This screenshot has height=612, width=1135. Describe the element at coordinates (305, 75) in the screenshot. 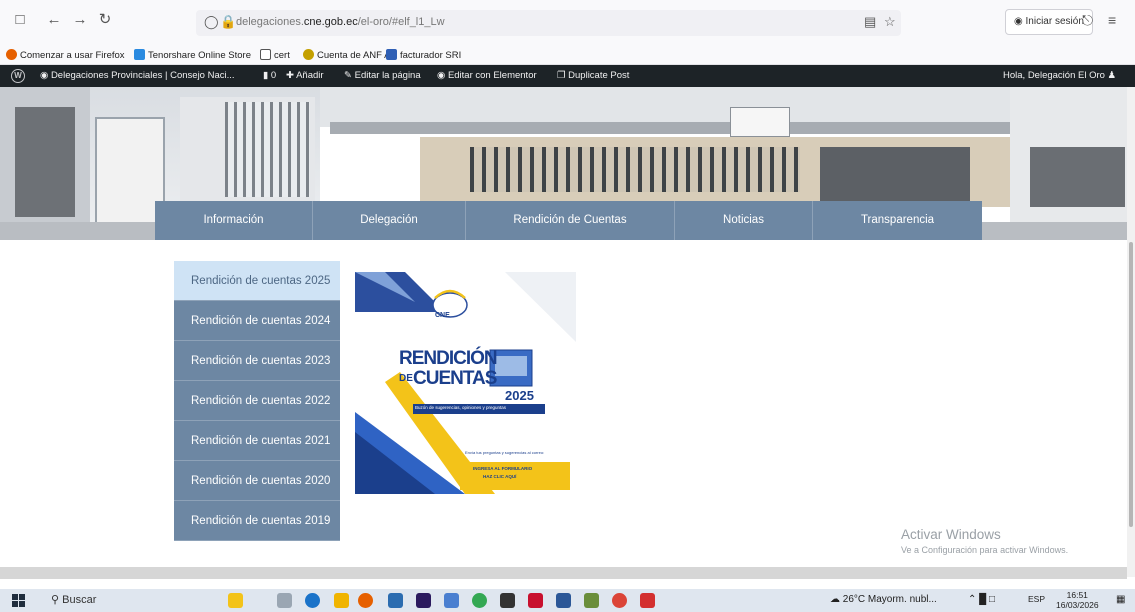

I see `add-new-link: ✚ Añadir` at that location.